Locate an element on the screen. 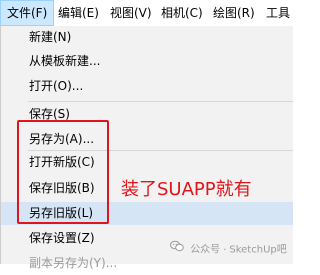 The image size is (320, 275). highlight-box is located at coordinates (63, 172).